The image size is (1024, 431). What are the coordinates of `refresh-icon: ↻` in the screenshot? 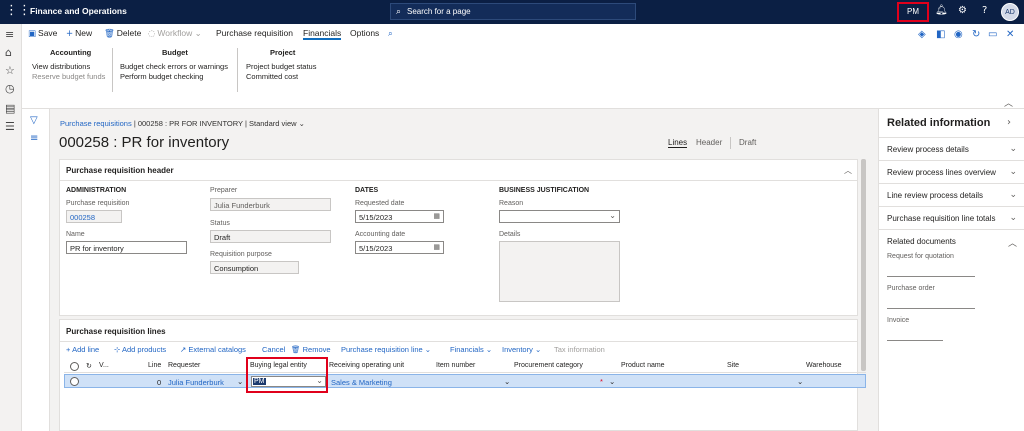 It's located at (976, 34).